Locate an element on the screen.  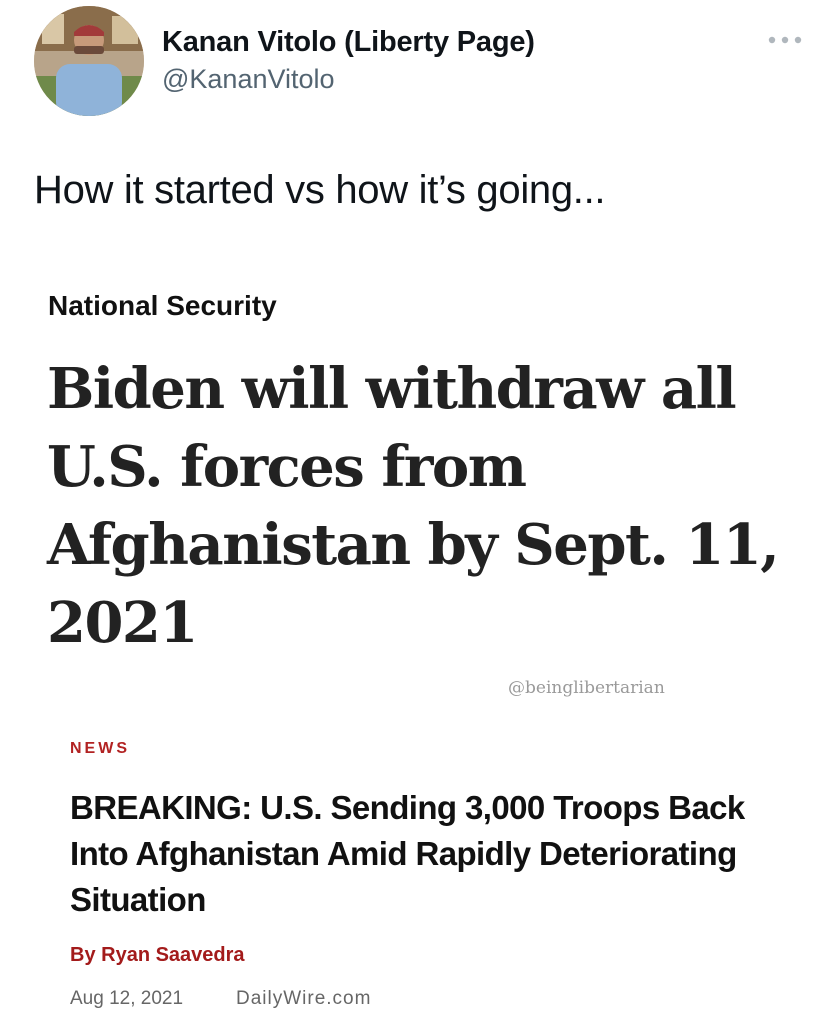
news-section-label: NEWS is located at coordinates (100, 748).